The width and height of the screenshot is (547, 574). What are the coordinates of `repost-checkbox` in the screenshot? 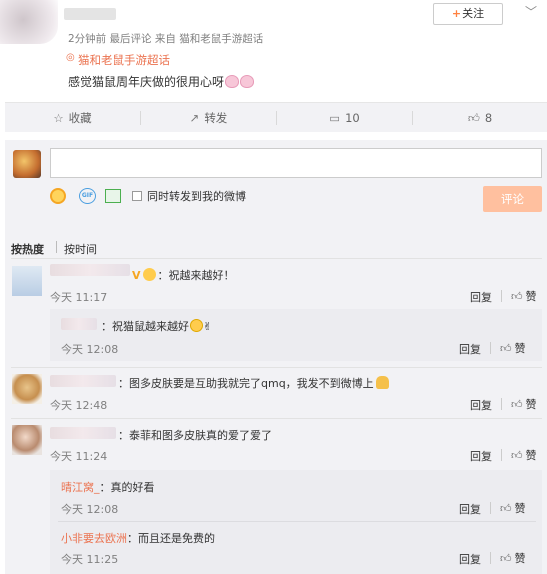 It's located at (137, 196).